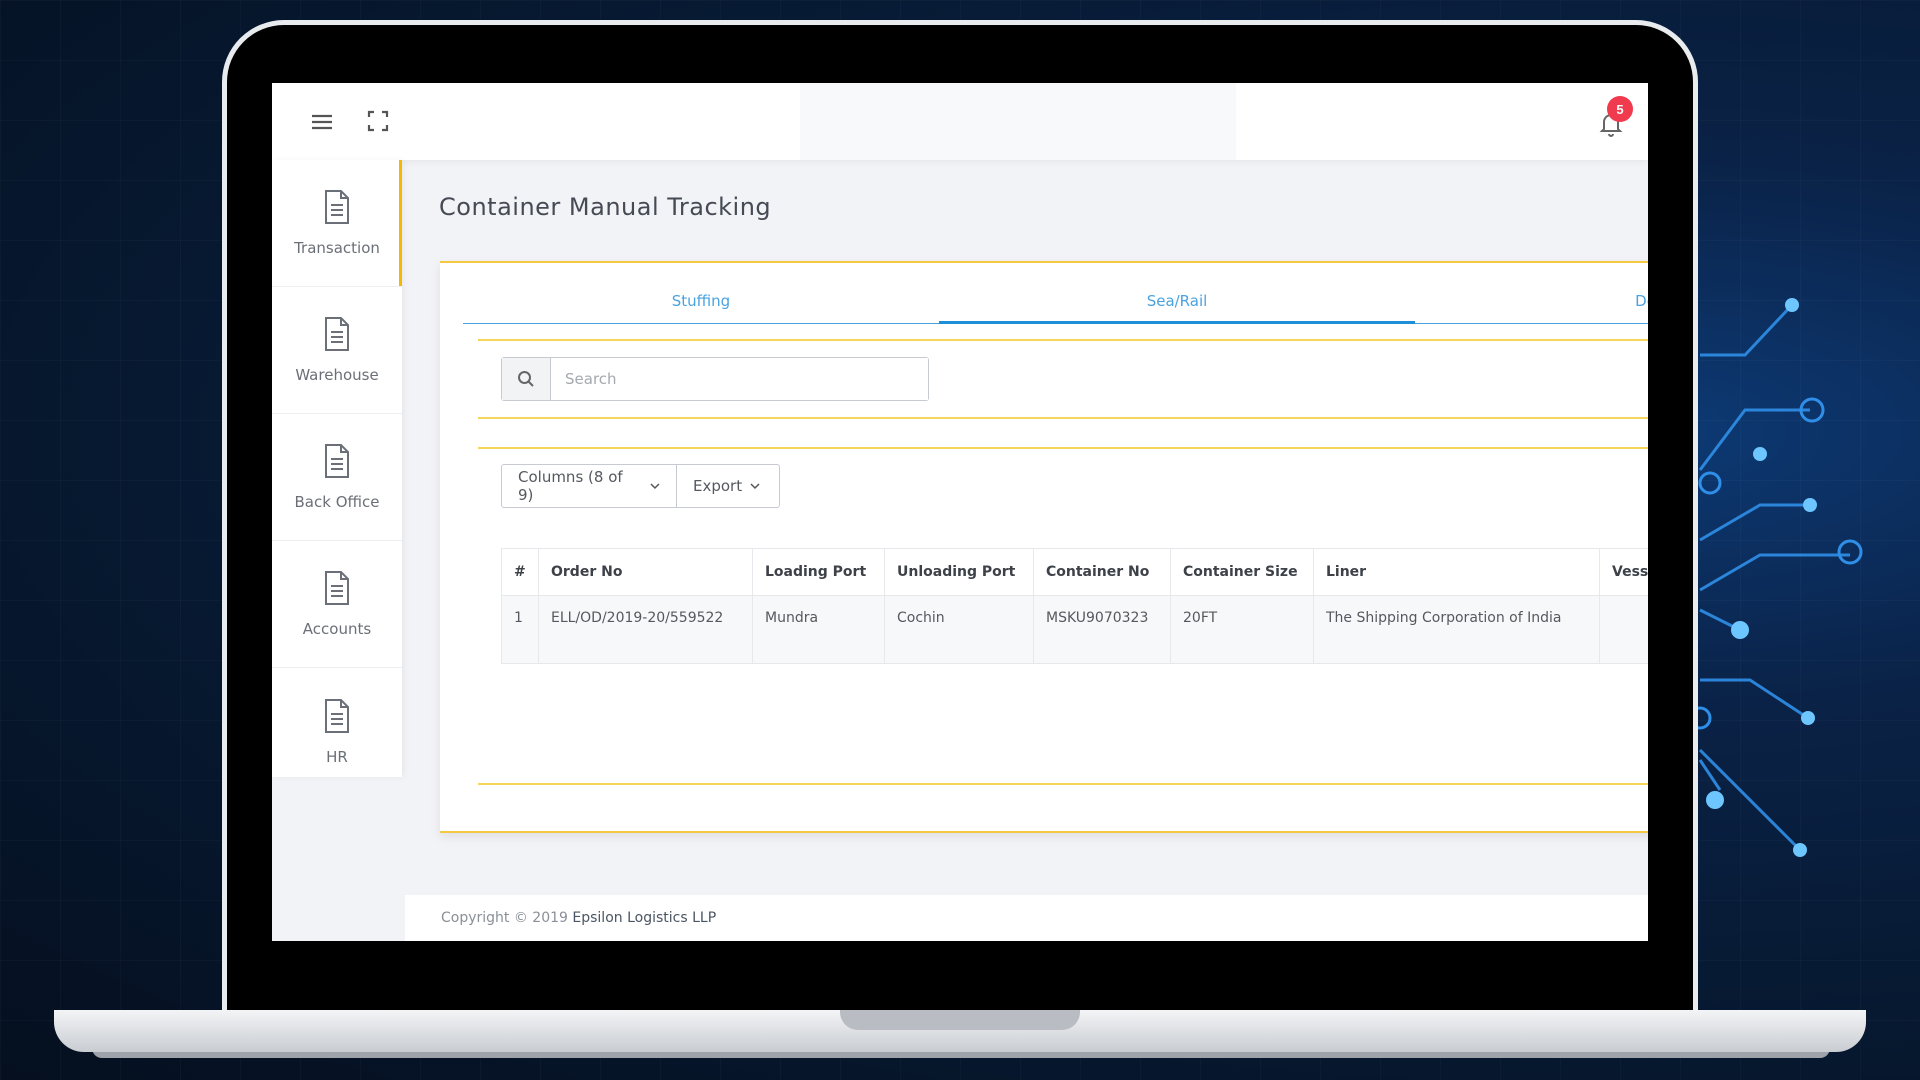  What do you see at coordinates (1623, 572) in the screenshot?
I see `column-header: Vess` at bounding box center [1623, 572].